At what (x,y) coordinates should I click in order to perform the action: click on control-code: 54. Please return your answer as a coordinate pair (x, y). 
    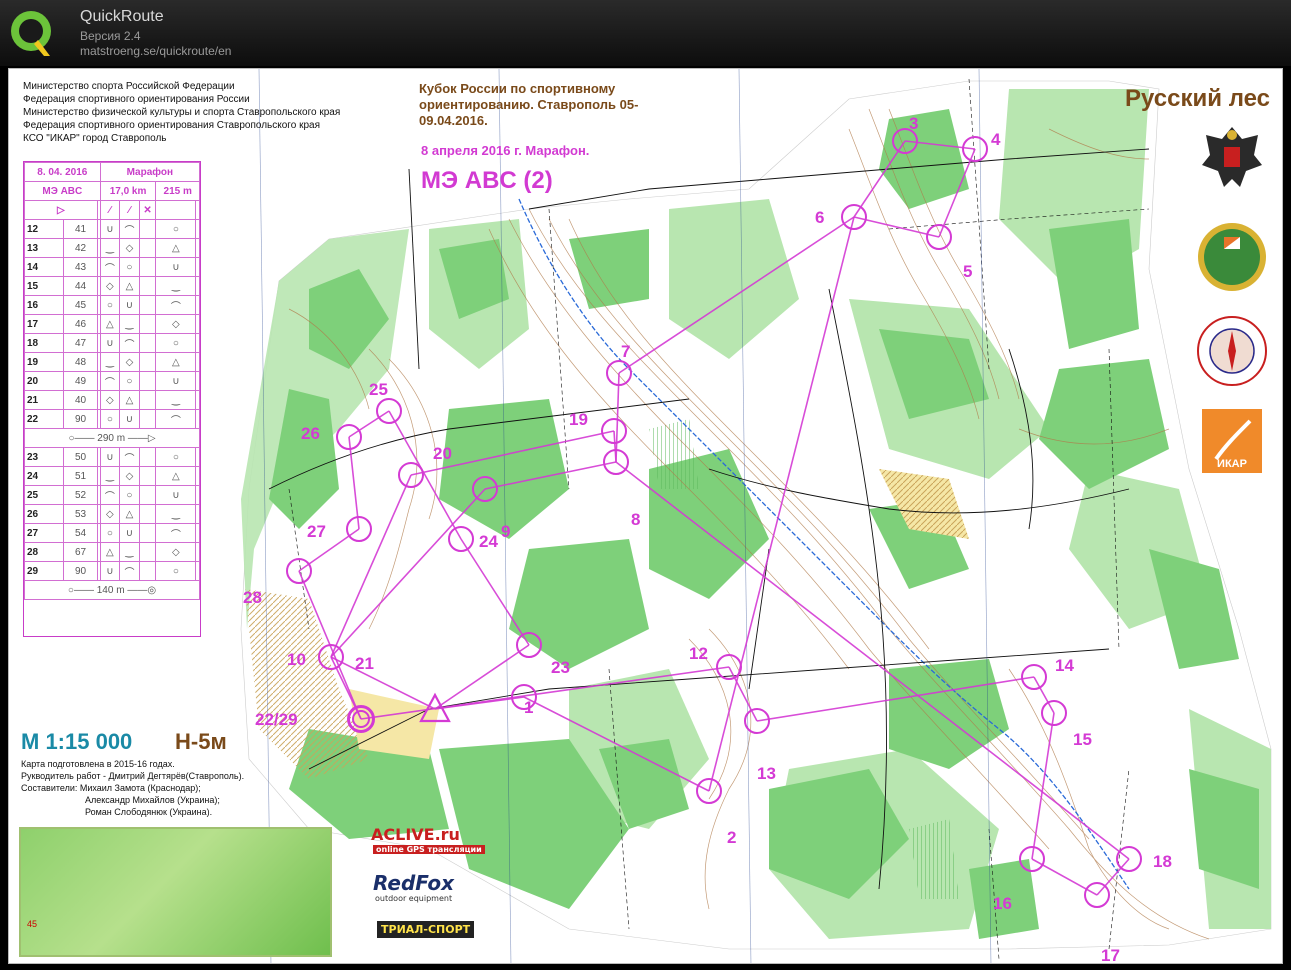
    Looking at the image, I should click on (80, 533).